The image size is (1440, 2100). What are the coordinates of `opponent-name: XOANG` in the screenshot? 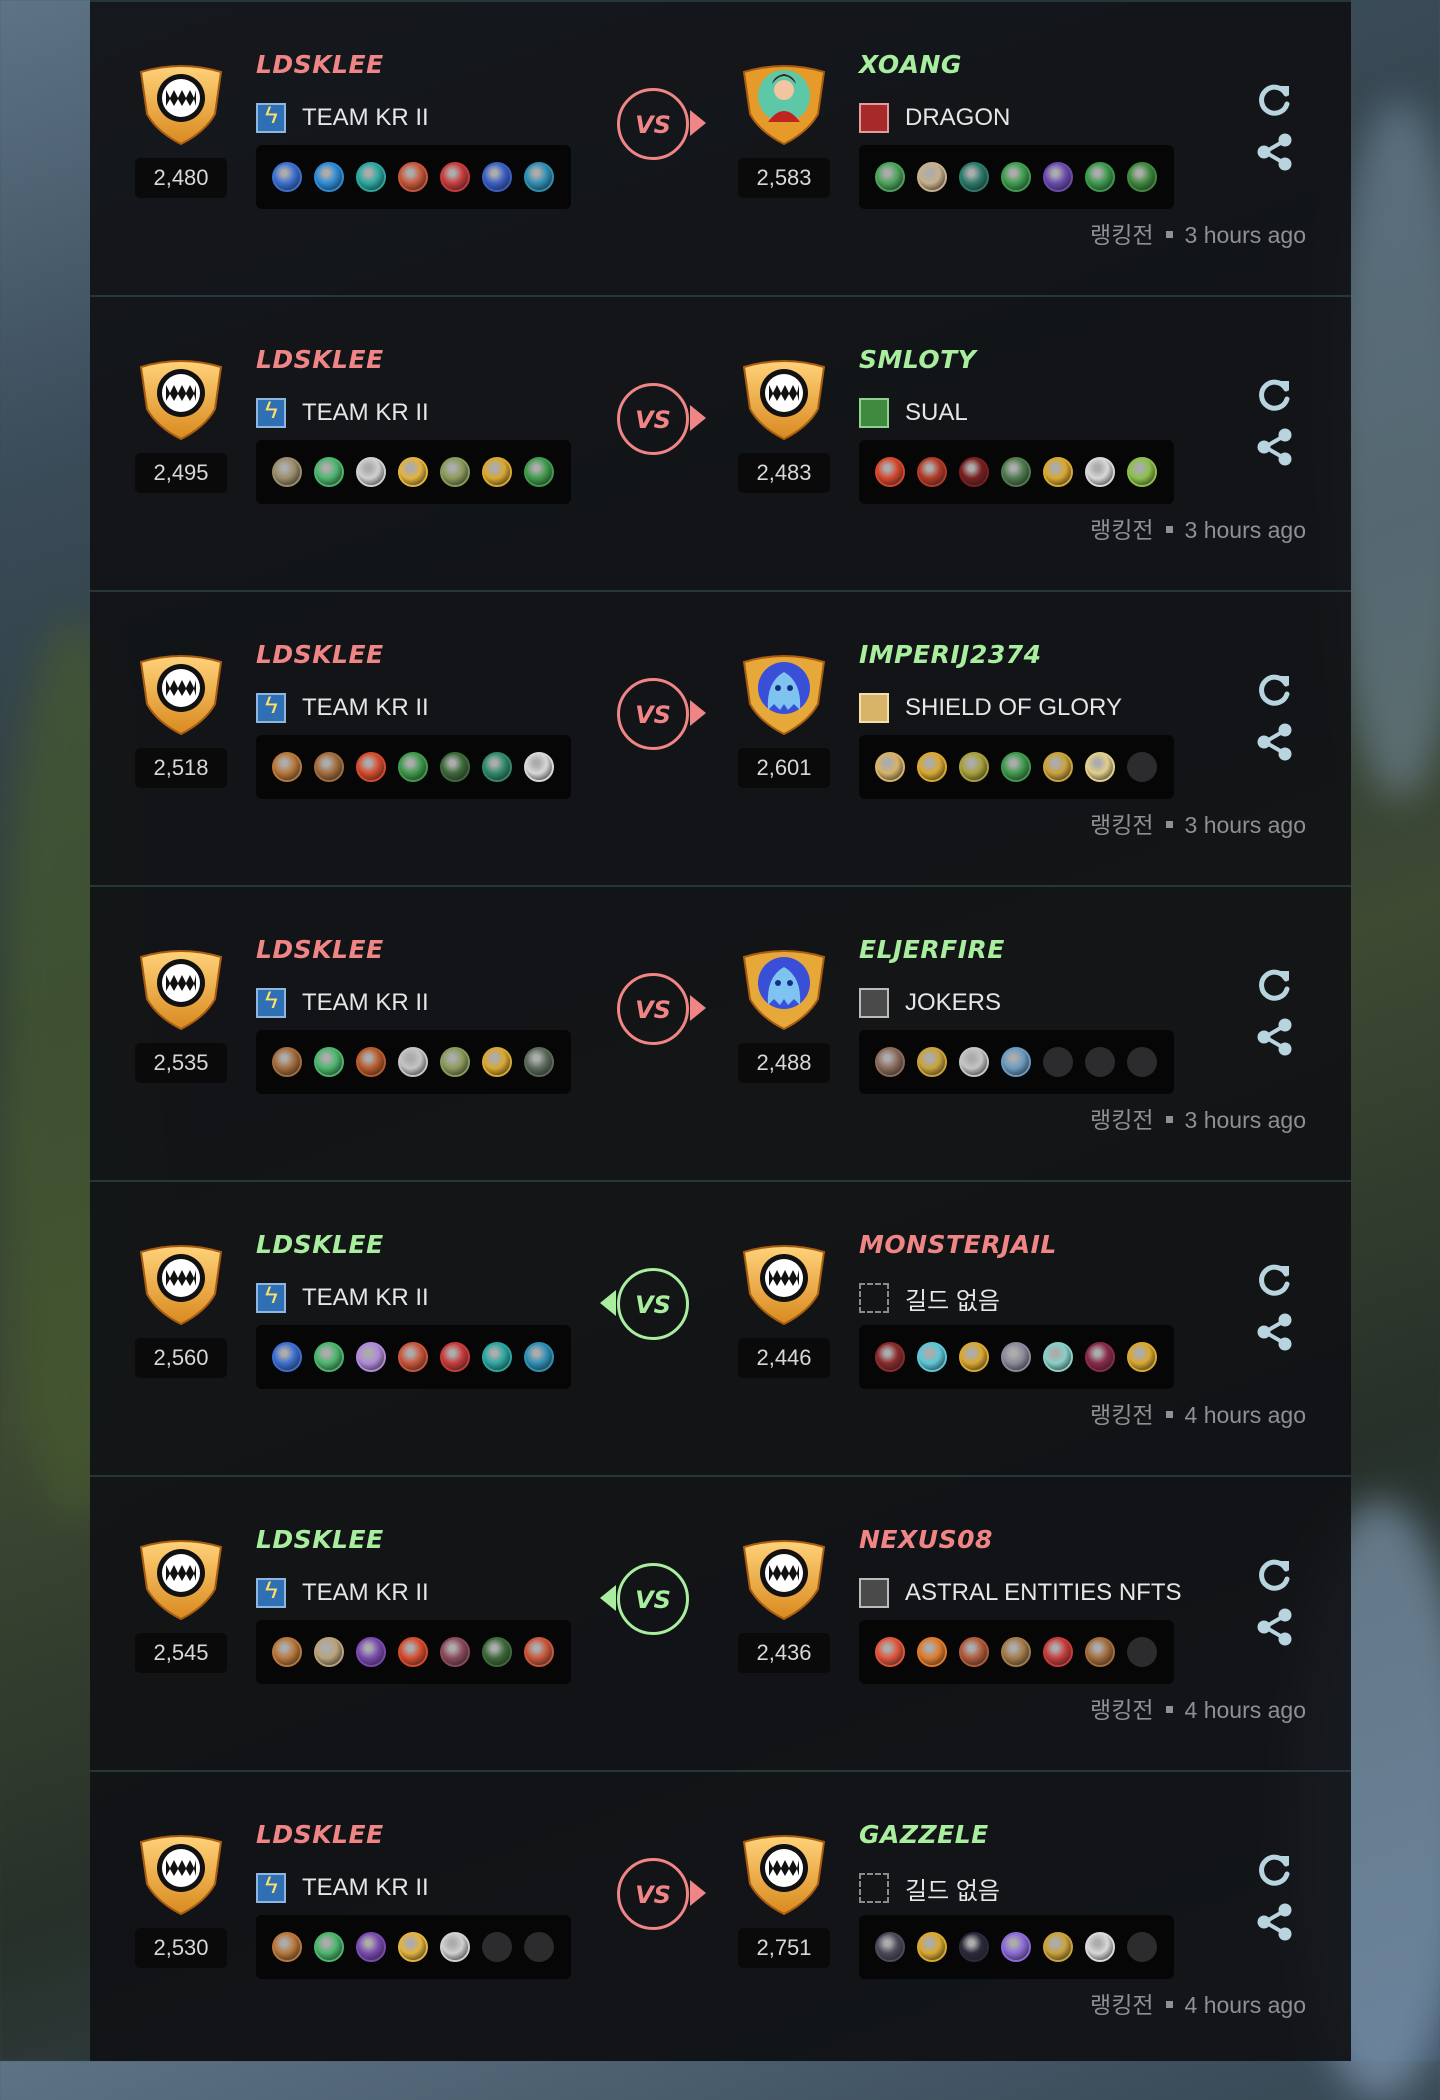 It's located at (910, 64).